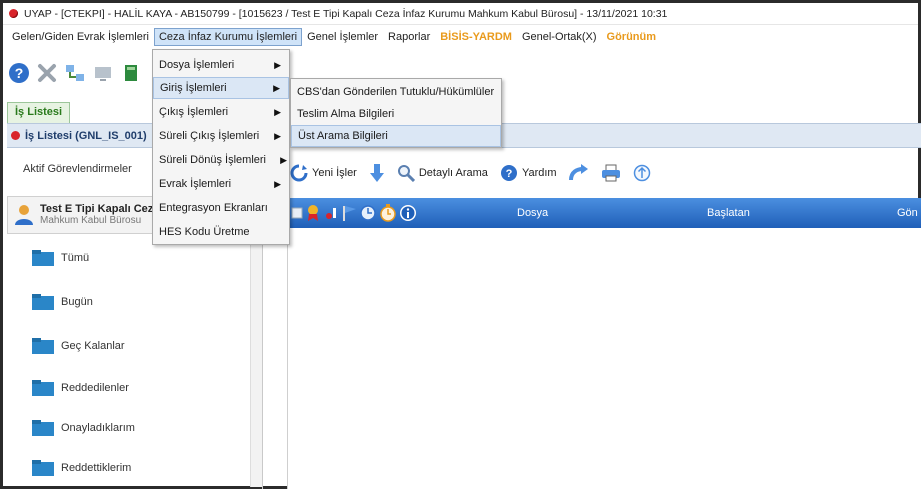  What do you see at coordinates (728, 213) in the screenshot?
I see `column-header-baslatan: Başlatan` at bounding box center [728, 213].